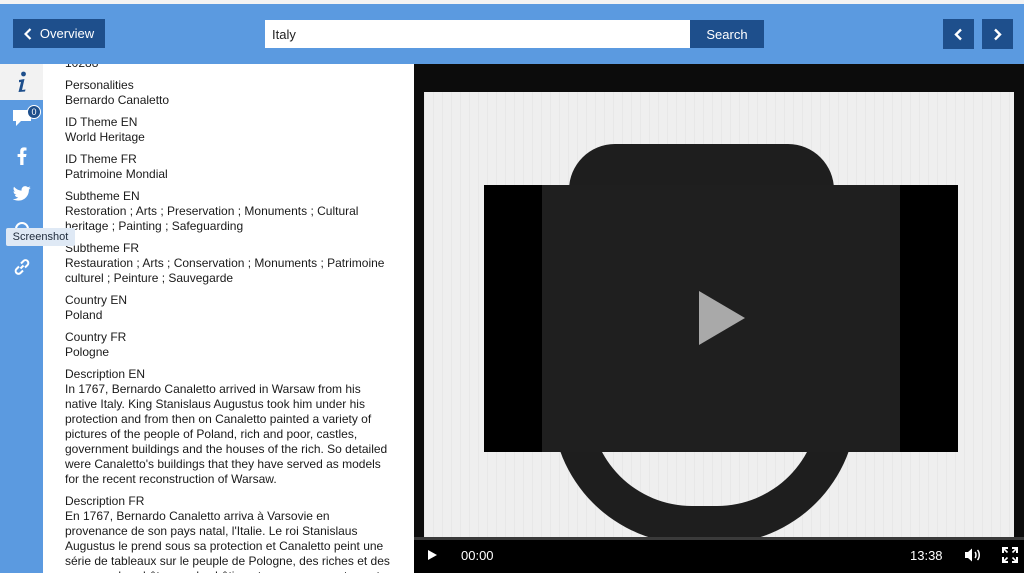 The image size is (1024, 573). I want to click on field-label: ID Theme FR, so click(101, 159).